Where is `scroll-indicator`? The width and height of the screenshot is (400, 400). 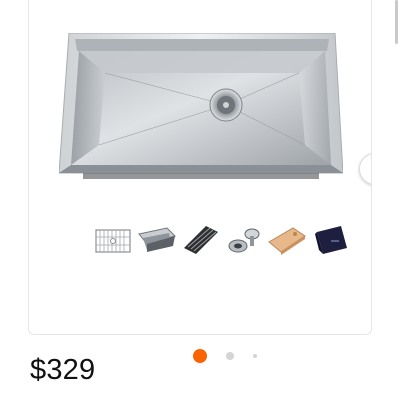 scroll-indicator is located at coordinates (396, 22).